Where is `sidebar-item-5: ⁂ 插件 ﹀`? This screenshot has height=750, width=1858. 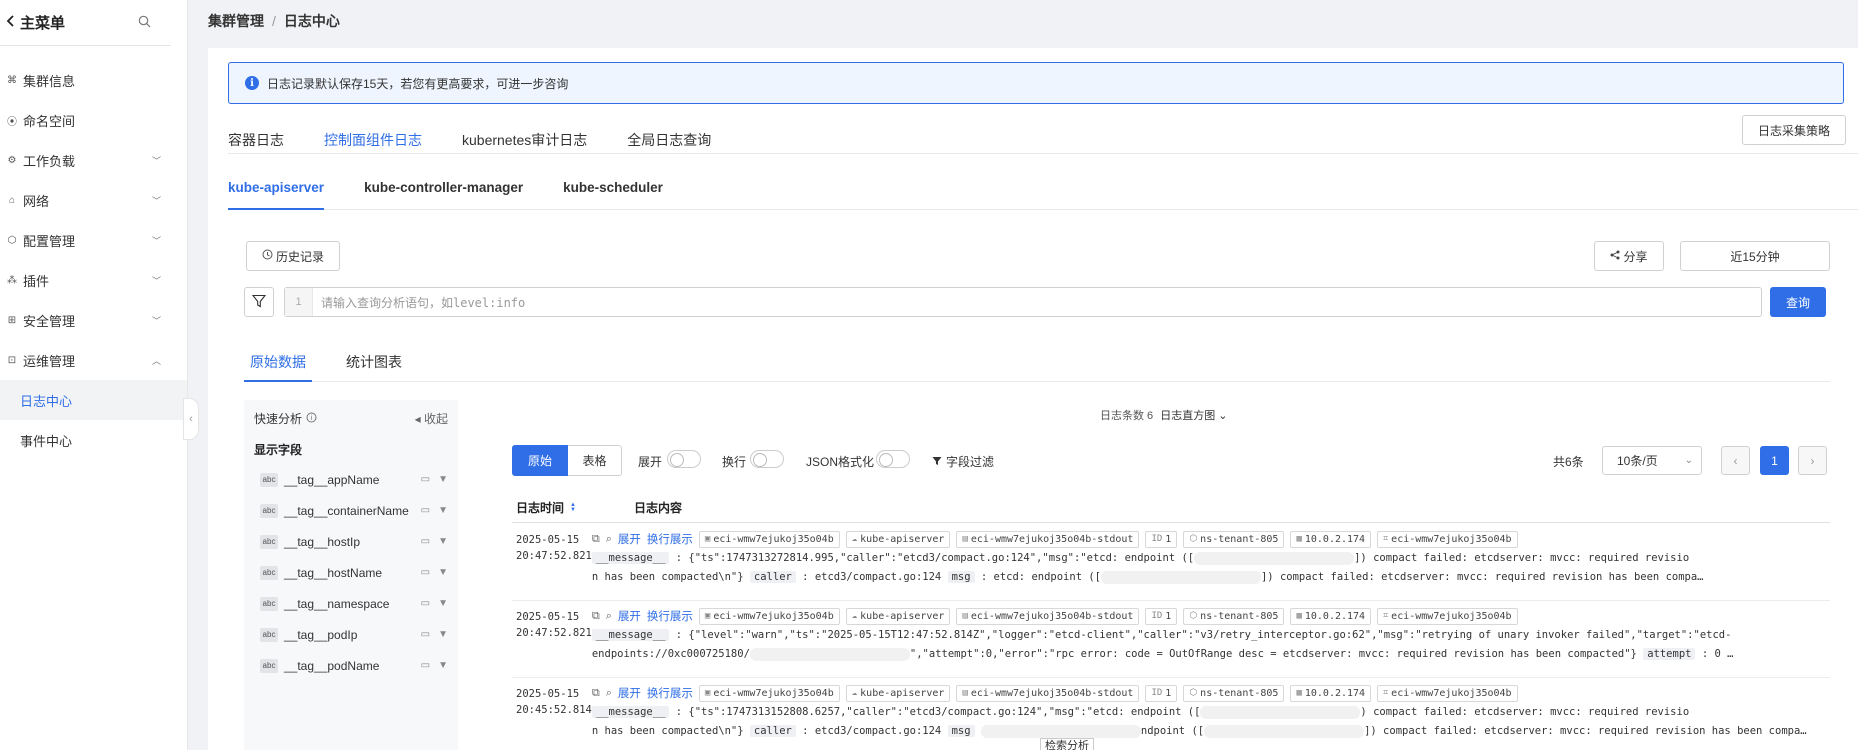 sidebar-item-5: ⁂ 插件 ﹀ is located at coordinates (93, 280).